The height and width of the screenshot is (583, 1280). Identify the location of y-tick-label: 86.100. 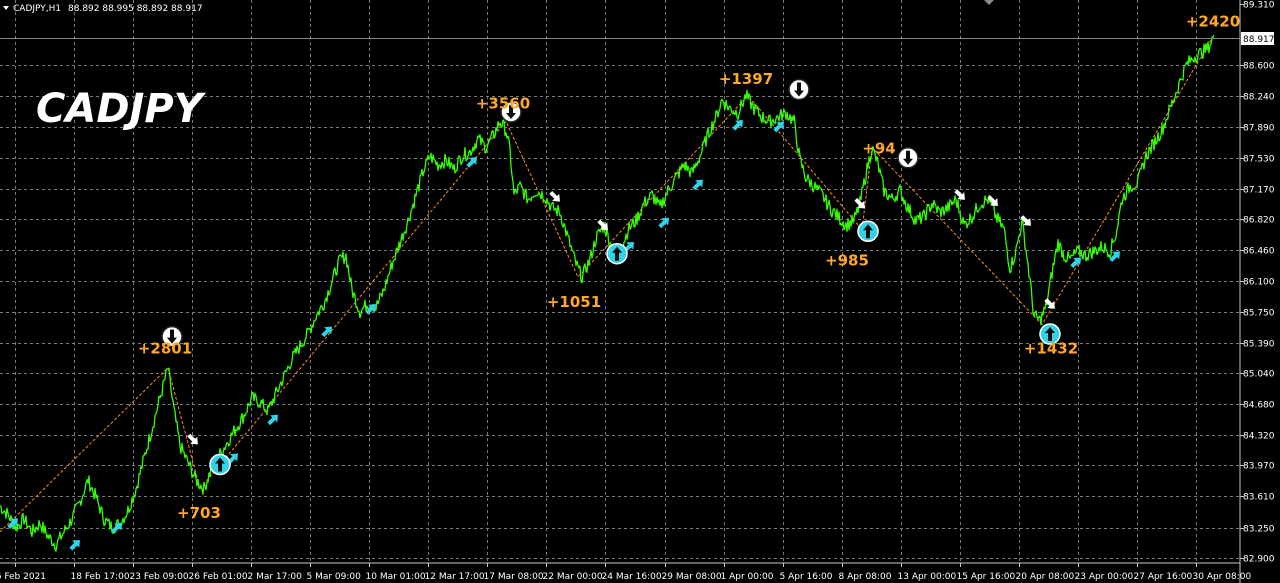
(1259, 283).